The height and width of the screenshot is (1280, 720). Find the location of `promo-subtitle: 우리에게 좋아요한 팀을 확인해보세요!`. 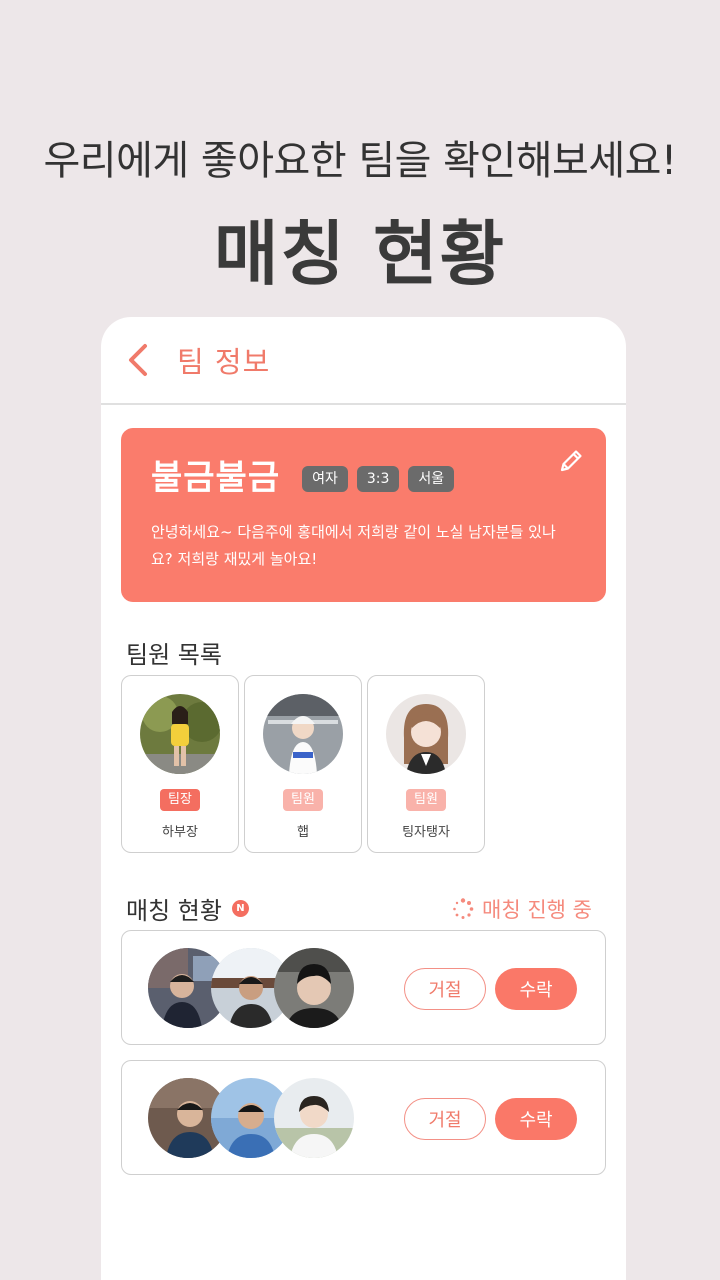

promo-subtitle: 우리에게 좋아요한 팀을 확인해보세요! is located at coordinates (360, 161).